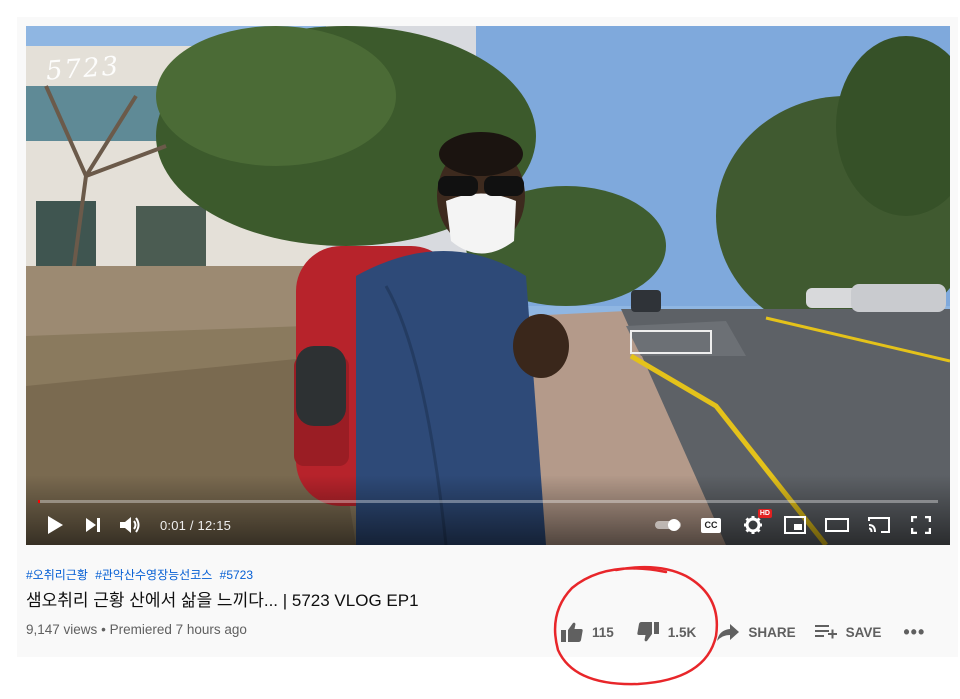 The width and height of the screenshot is (960, 699). I want to click on volume-button, so click(131, 525).